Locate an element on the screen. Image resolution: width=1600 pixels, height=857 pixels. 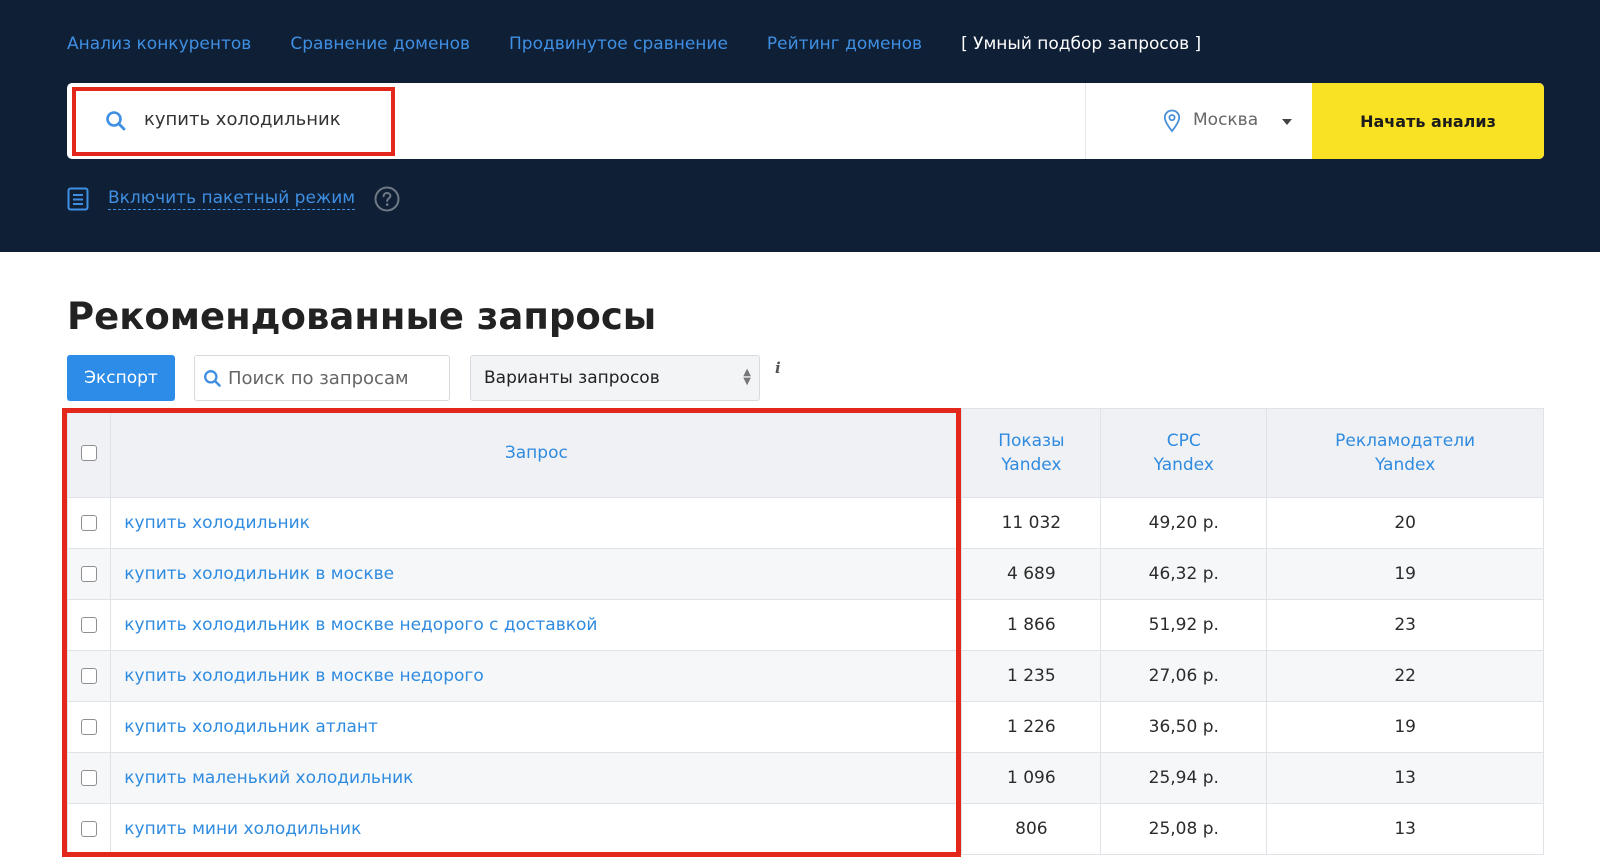
table-row: купить холодильник 11 032 49,20 р. 20 is located at coordinates (806, 523).